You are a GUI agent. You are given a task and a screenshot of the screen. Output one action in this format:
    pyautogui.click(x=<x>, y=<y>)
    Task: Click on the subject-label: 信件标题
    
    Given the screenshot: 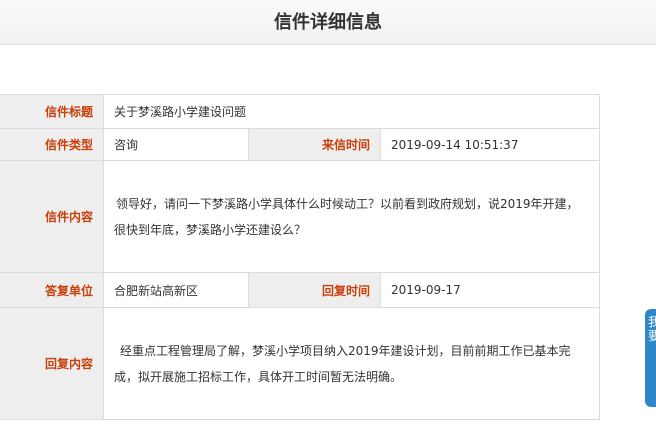 What is the action you would take?
    pyautogui.click(x=52, y=111)
    